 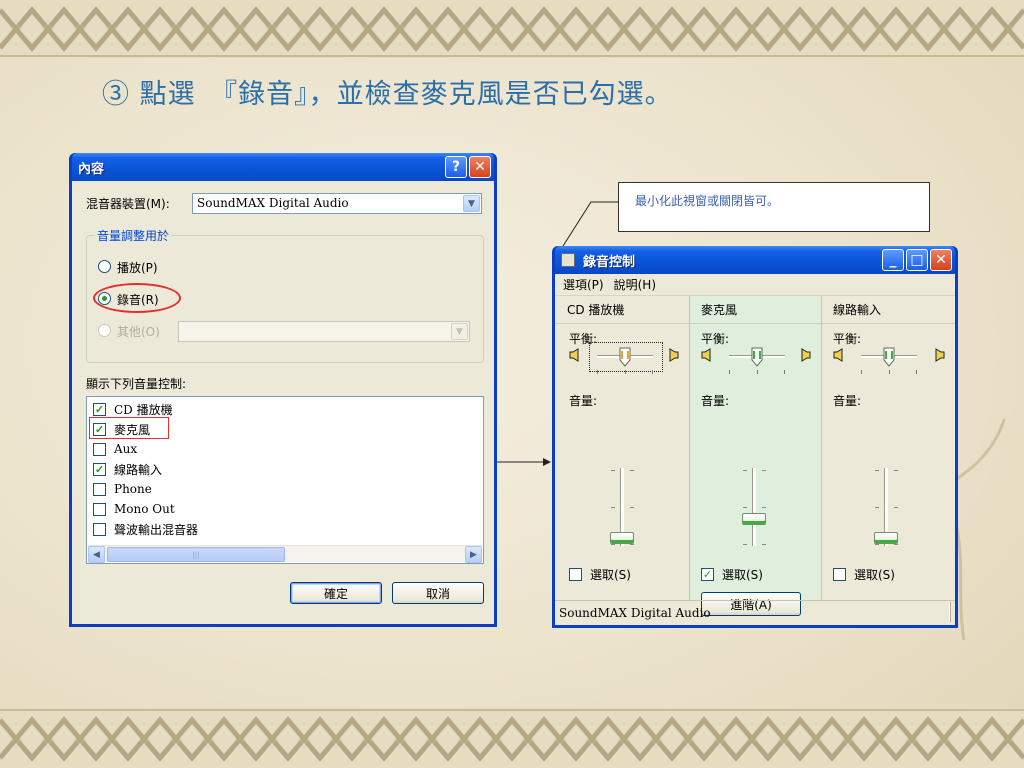 I want to click on decorative-bottom-band, so click(x=512, y=738).